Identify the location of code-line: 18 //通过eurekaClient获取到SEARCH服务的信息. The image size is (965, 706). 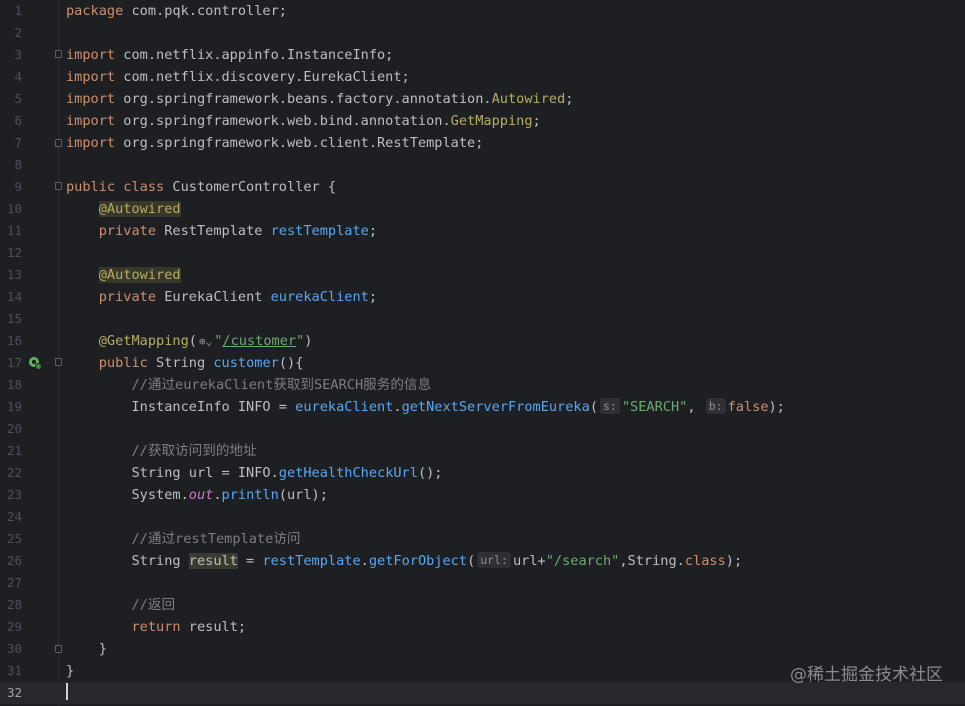
(482, 385).